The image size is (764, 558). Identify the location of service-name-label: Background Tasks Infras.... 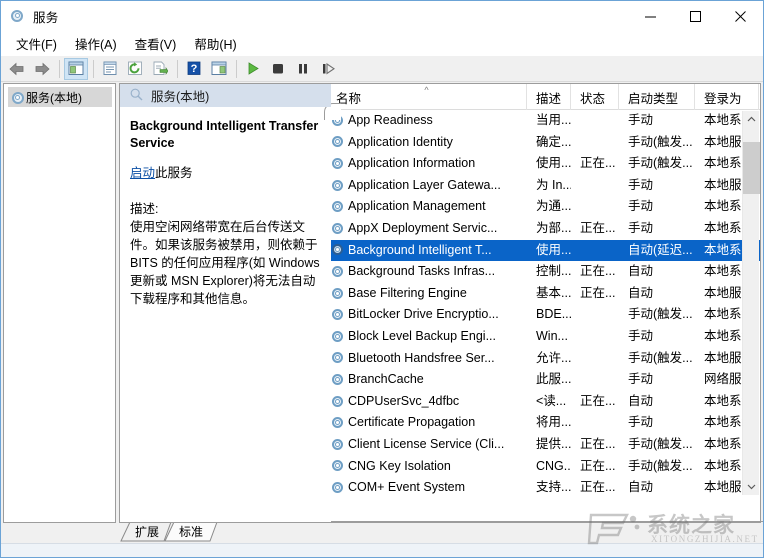
(422, 271).